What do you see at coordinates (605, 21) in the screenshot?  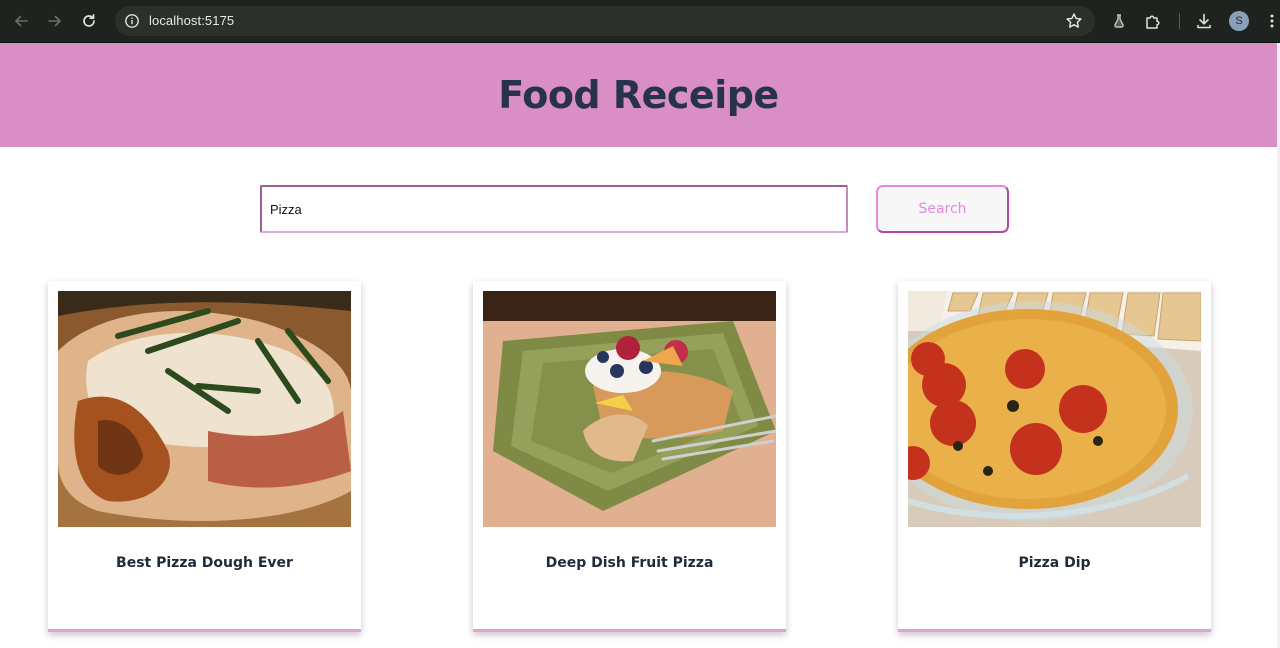 I see `address-bar: localhost:5175` at bounding box center [605, 21].